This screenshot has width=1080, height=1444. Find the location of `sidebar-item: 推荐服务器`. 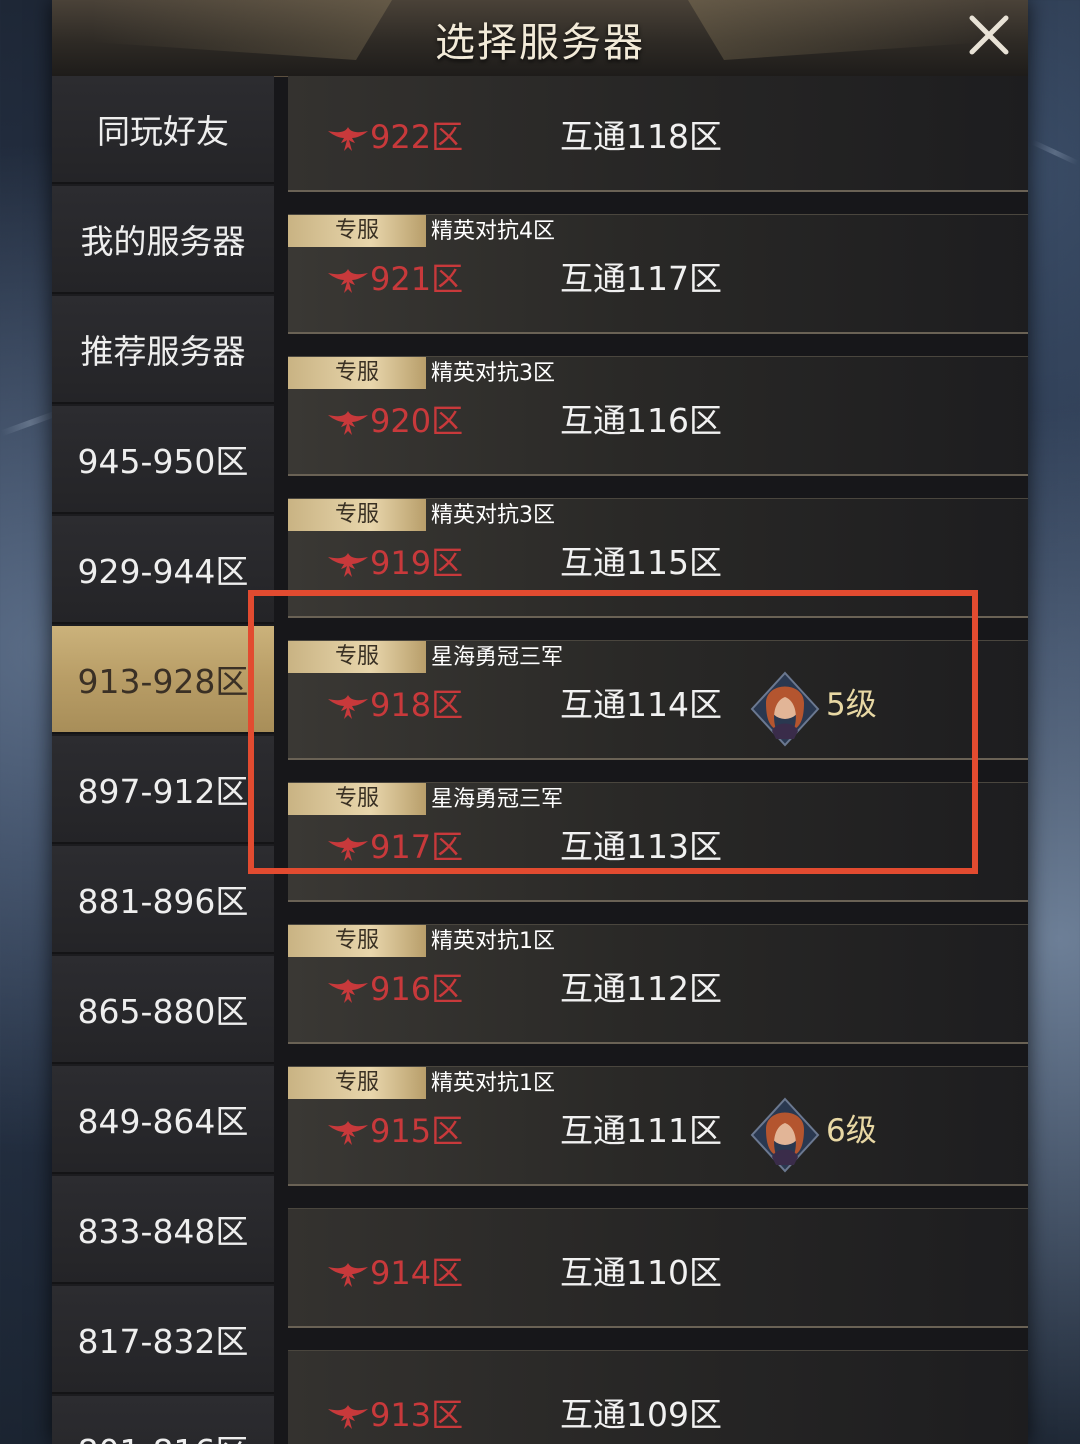

sidebar-item: 推荐服务器 is located at coordinates (163, 350).